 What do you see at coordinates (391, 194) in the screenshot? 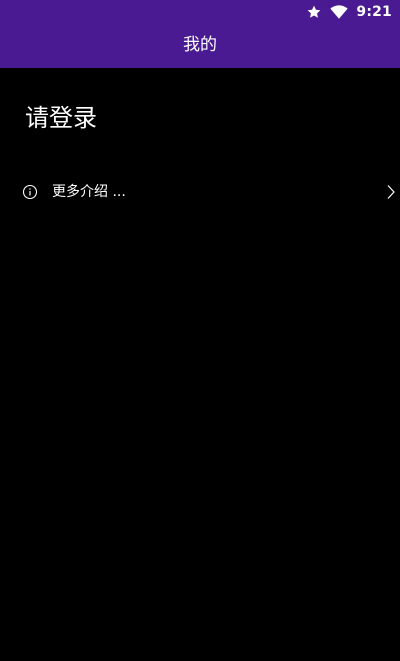
I see `chevron-right-icon` at bounding box center [391, 194].